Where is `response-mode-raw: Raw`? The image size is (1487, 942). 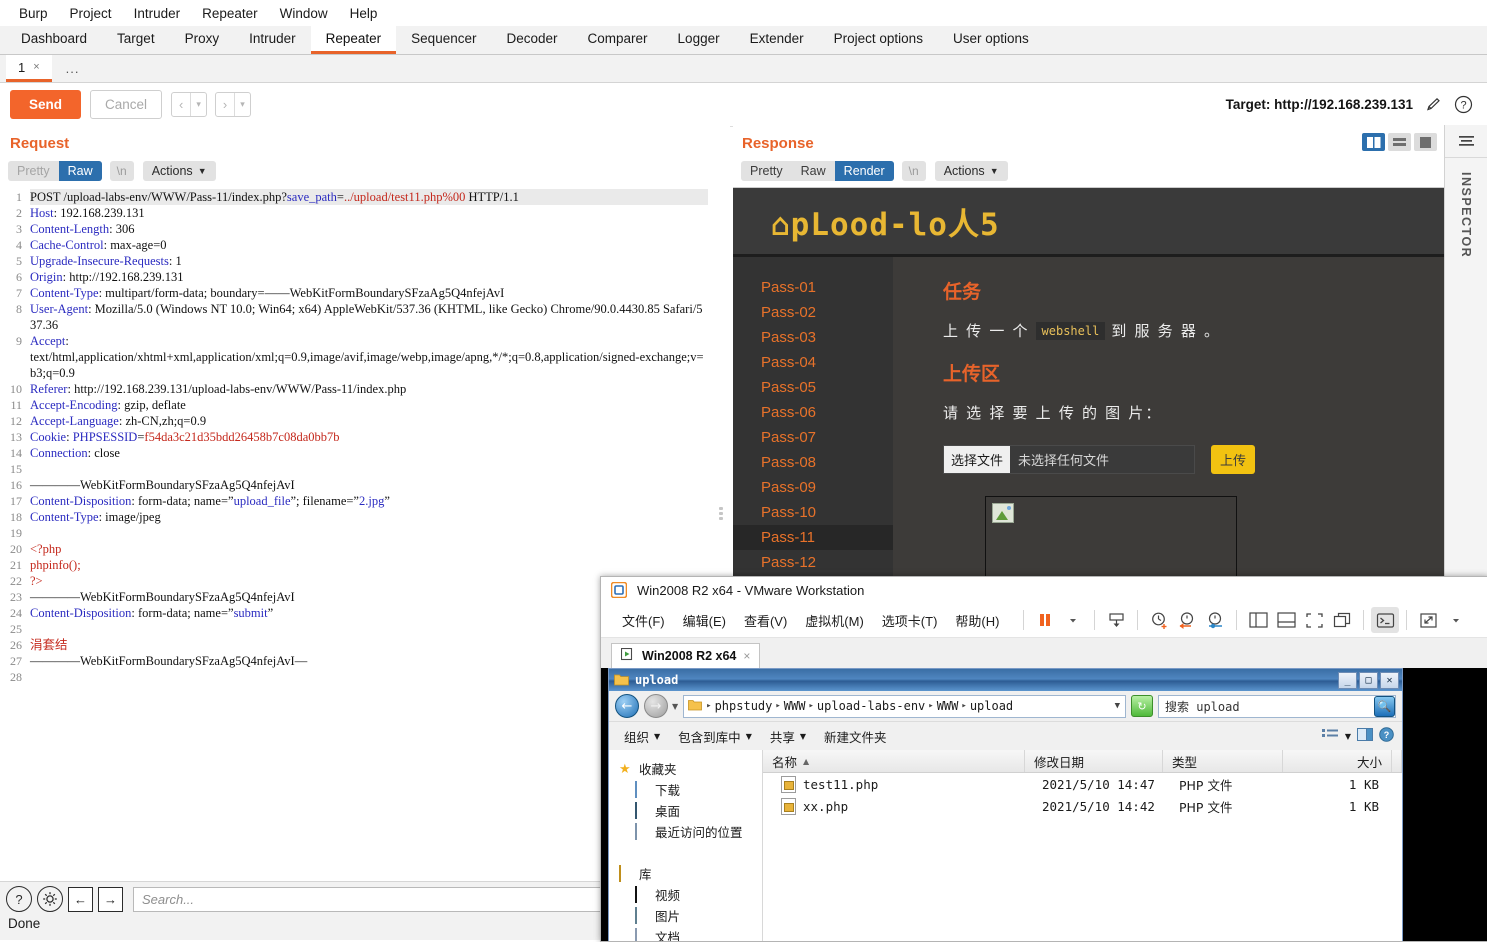 response-mode-raw: Raw is located at coordinates (813, 171).